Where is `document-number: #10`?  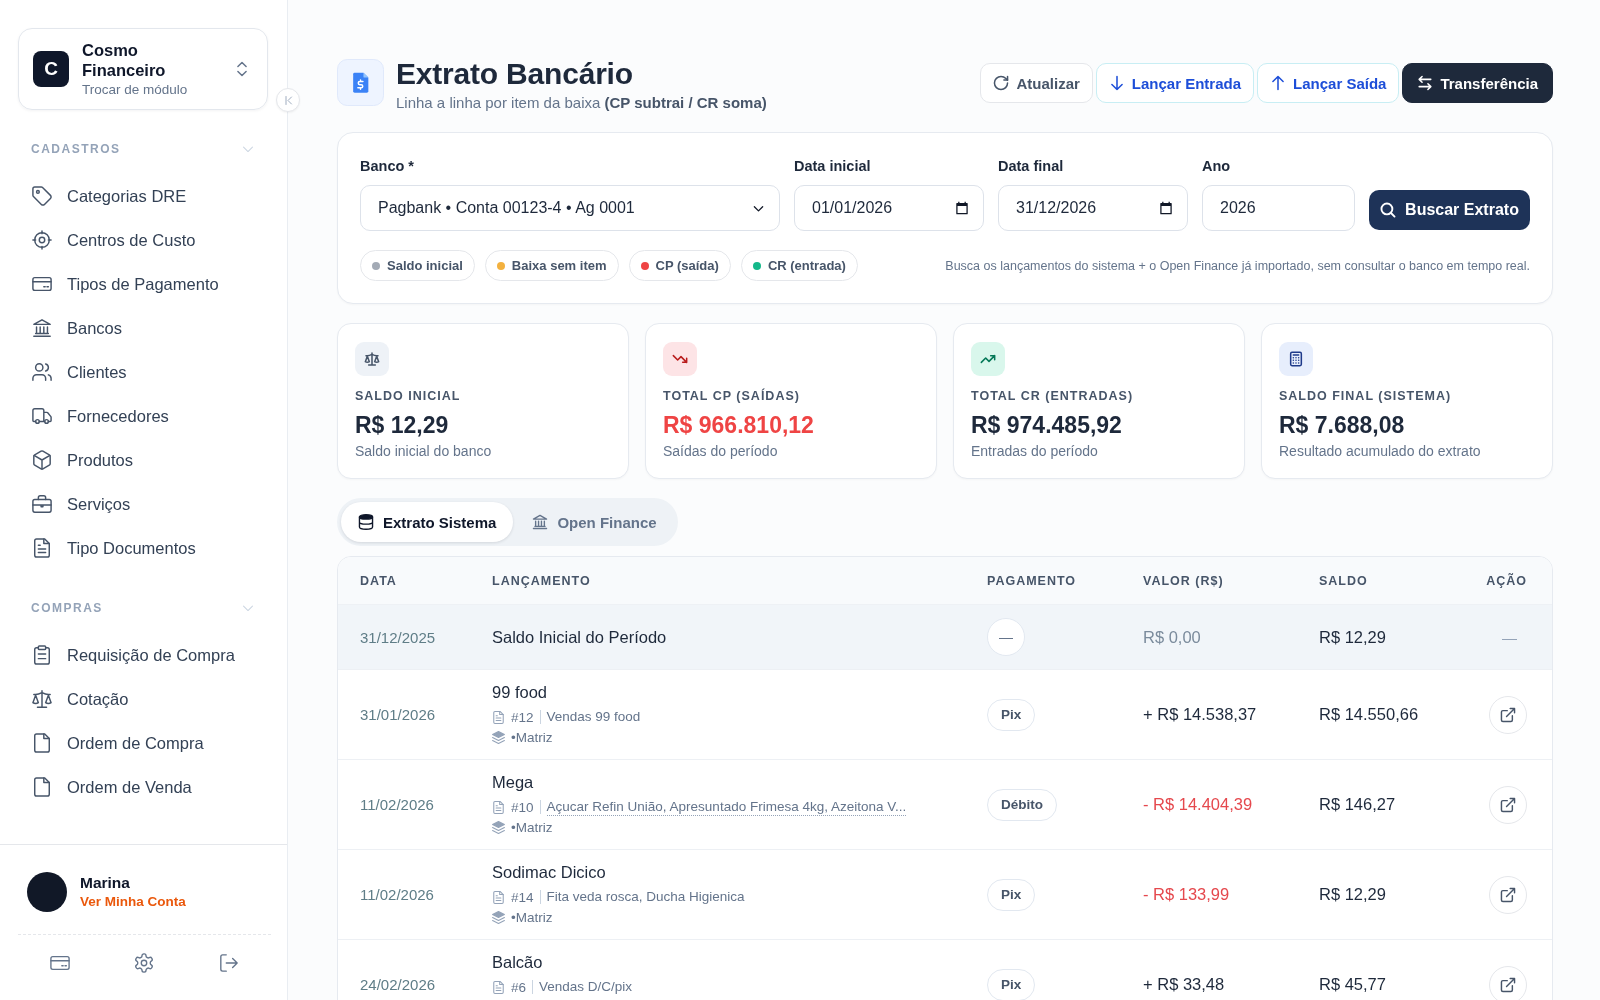
document-number: #10 is located at coordinates (522, 807).